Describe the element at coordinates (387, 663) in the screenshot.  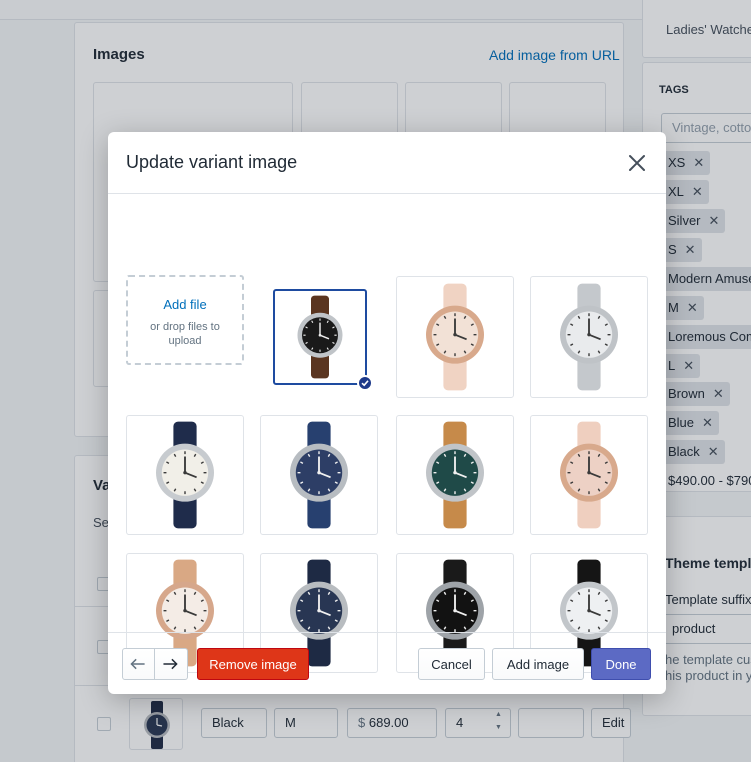
I see `modal-footer: Remove image Cancel Add image Done` at that location.